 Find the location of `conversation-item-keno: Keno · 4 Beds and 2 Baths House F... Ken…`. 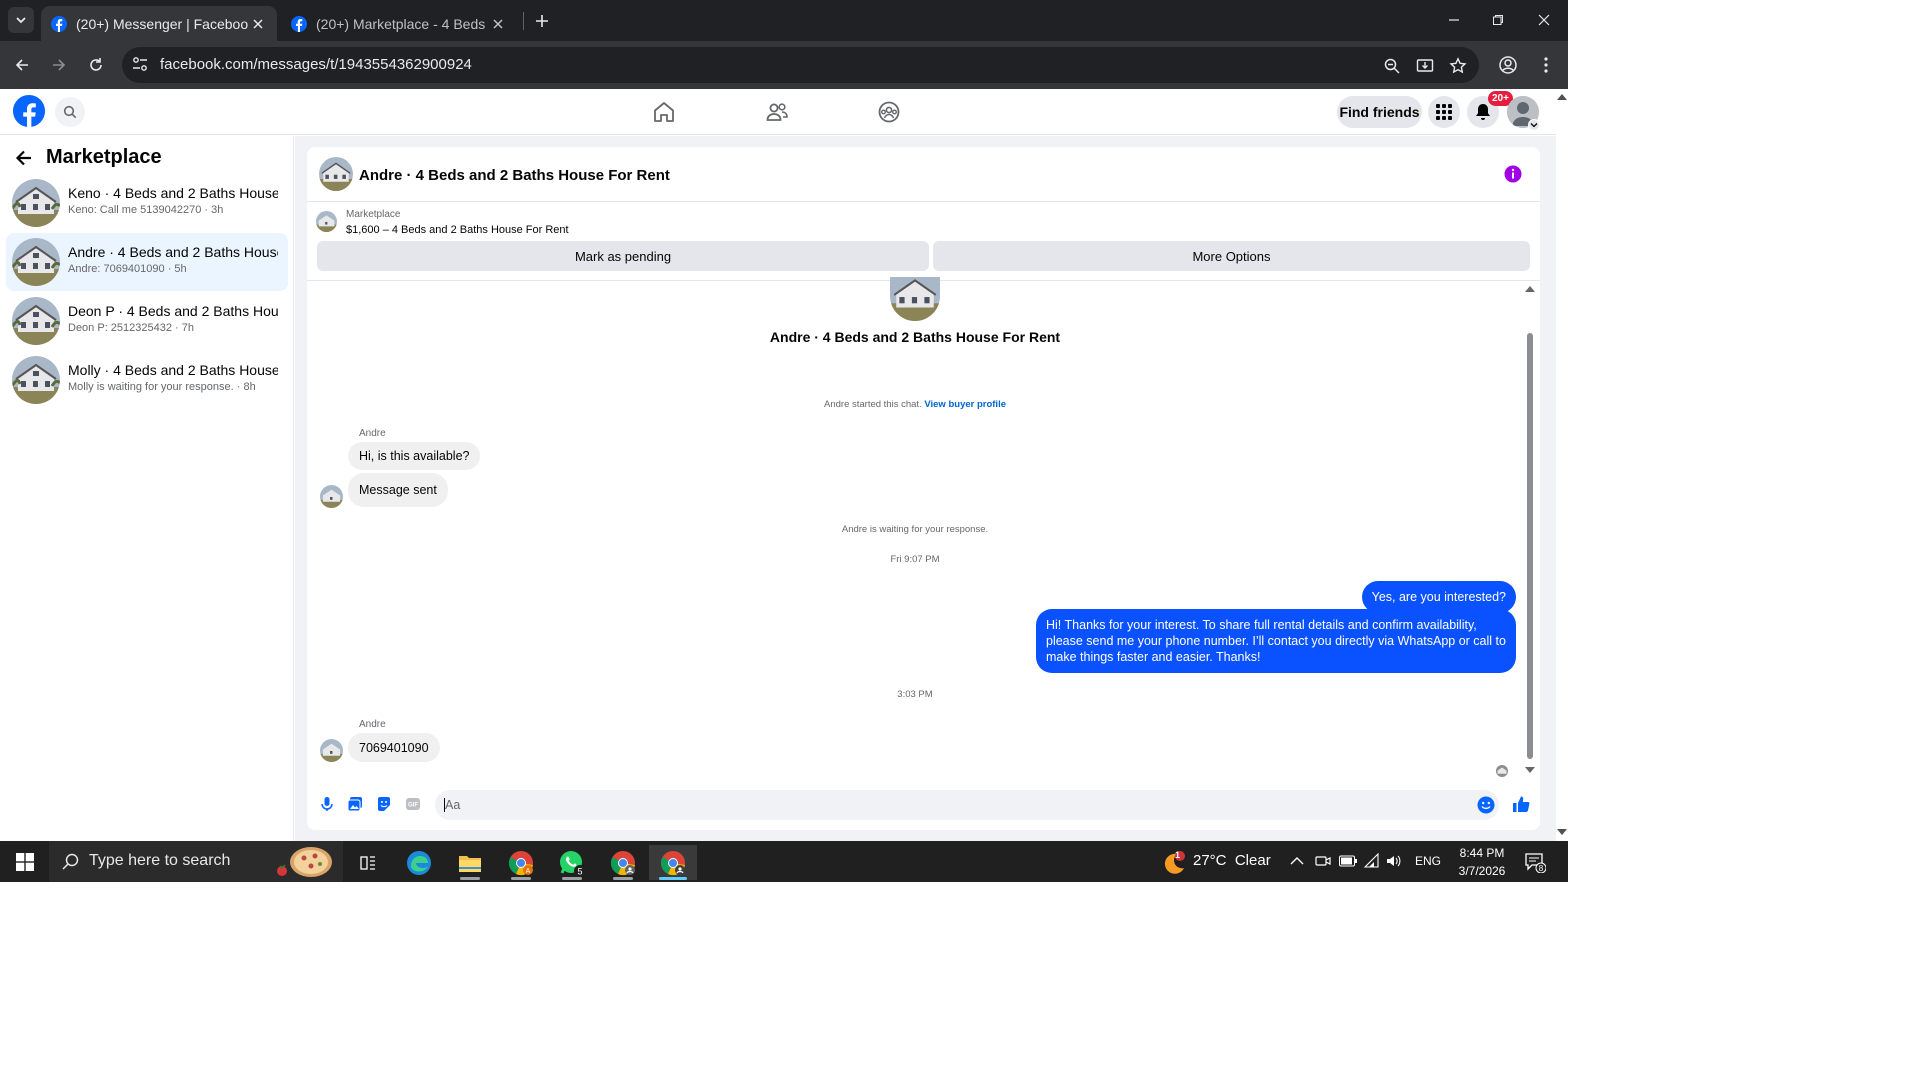

conversation-item-keno: Keno · 4 Beds and 2 Baths House F... Ken… is located at coordinates (147, 203).